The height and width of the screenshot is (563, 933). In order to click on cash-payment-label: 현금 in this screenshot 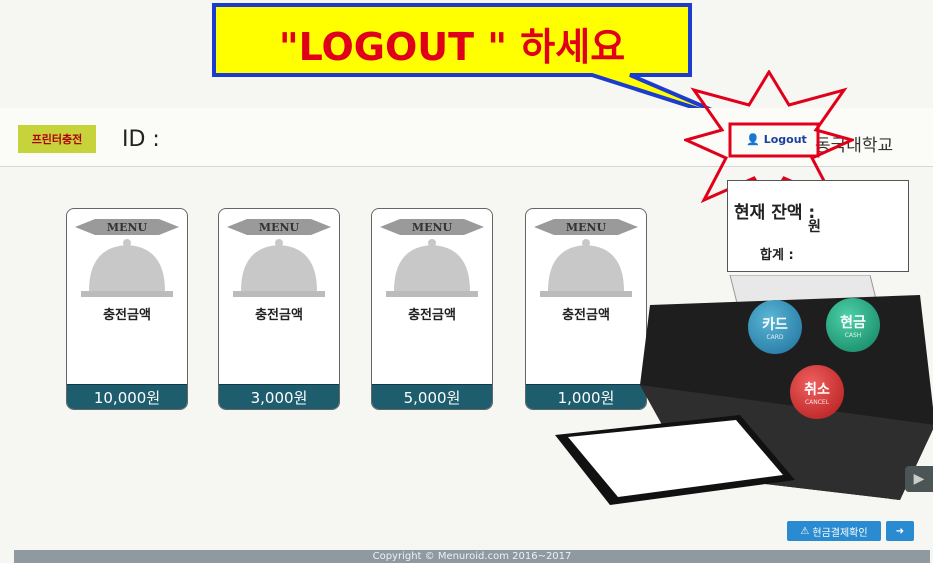, I will do `click(853, 322)`.